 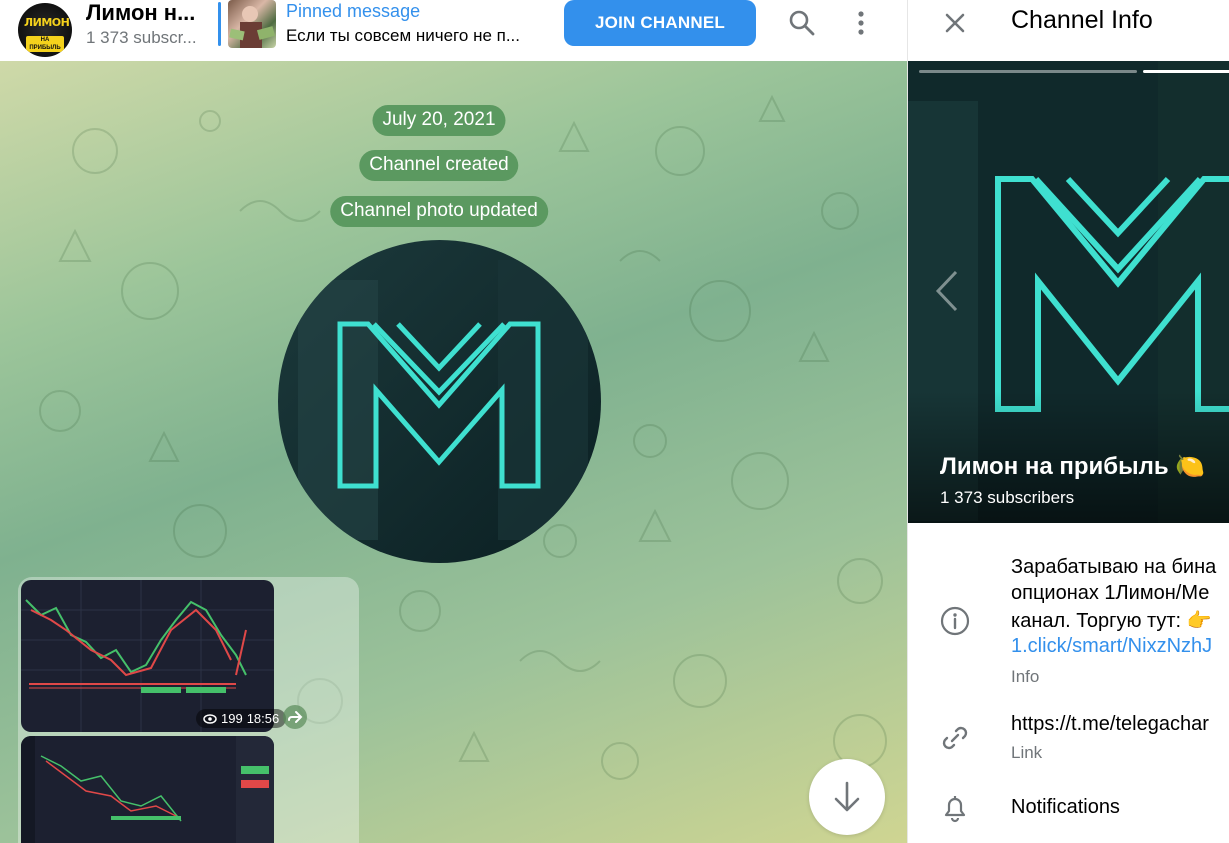 What do you see at coordinates (955, 621) in the screenshot?
I see `info-icon` at bounding box center [955, 621].